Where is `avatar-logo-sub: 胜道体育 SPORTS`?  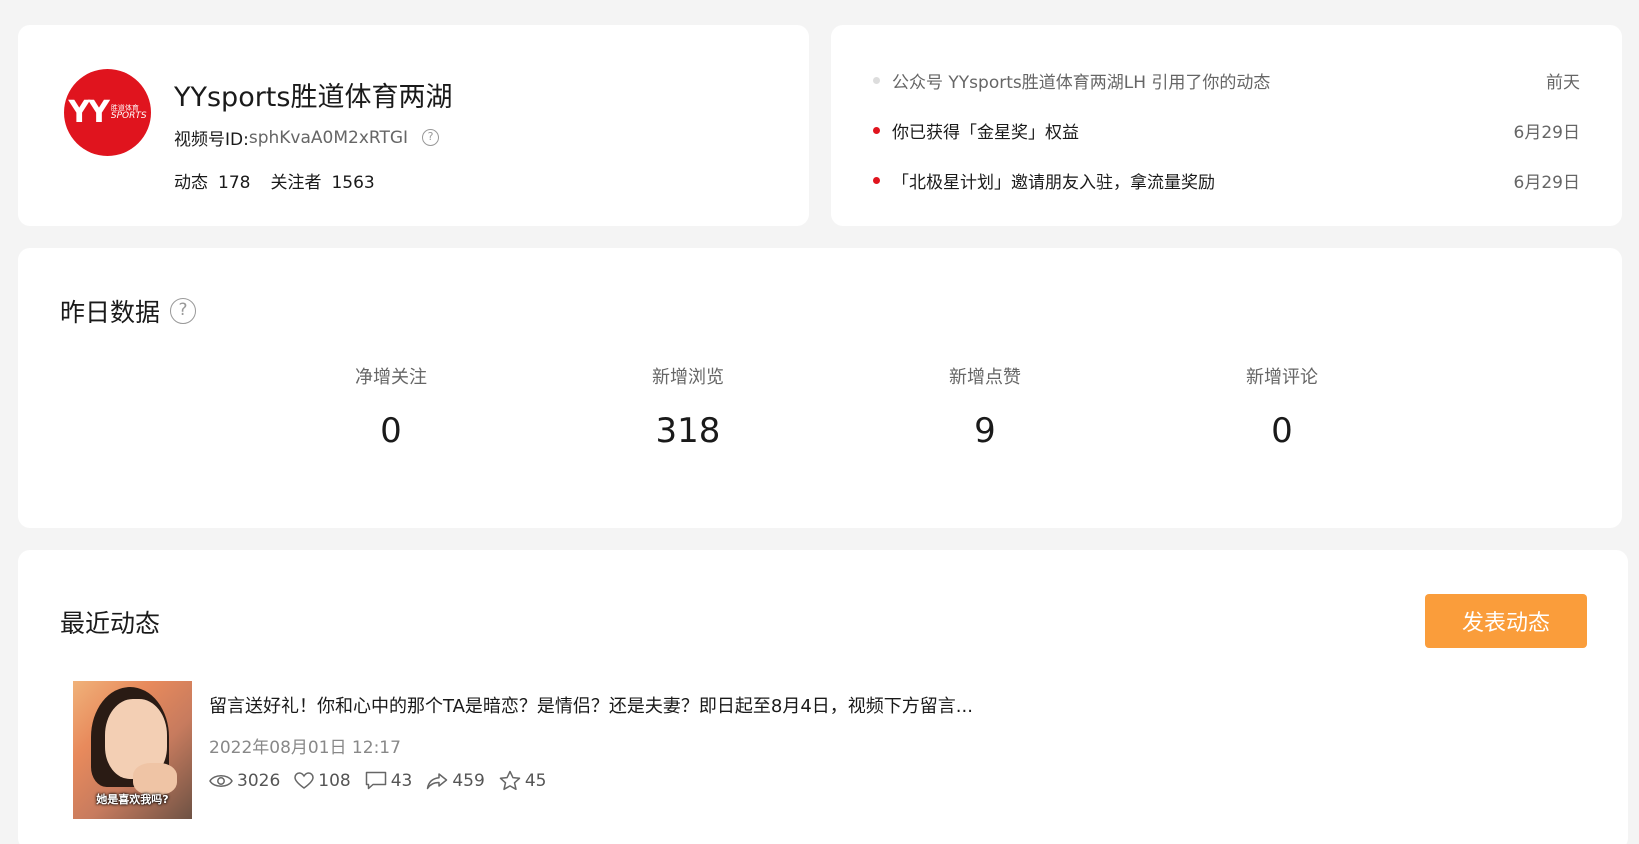 avatar-logo-sub: 胜道体育 SPORTS is located at coordinates (128, 112).